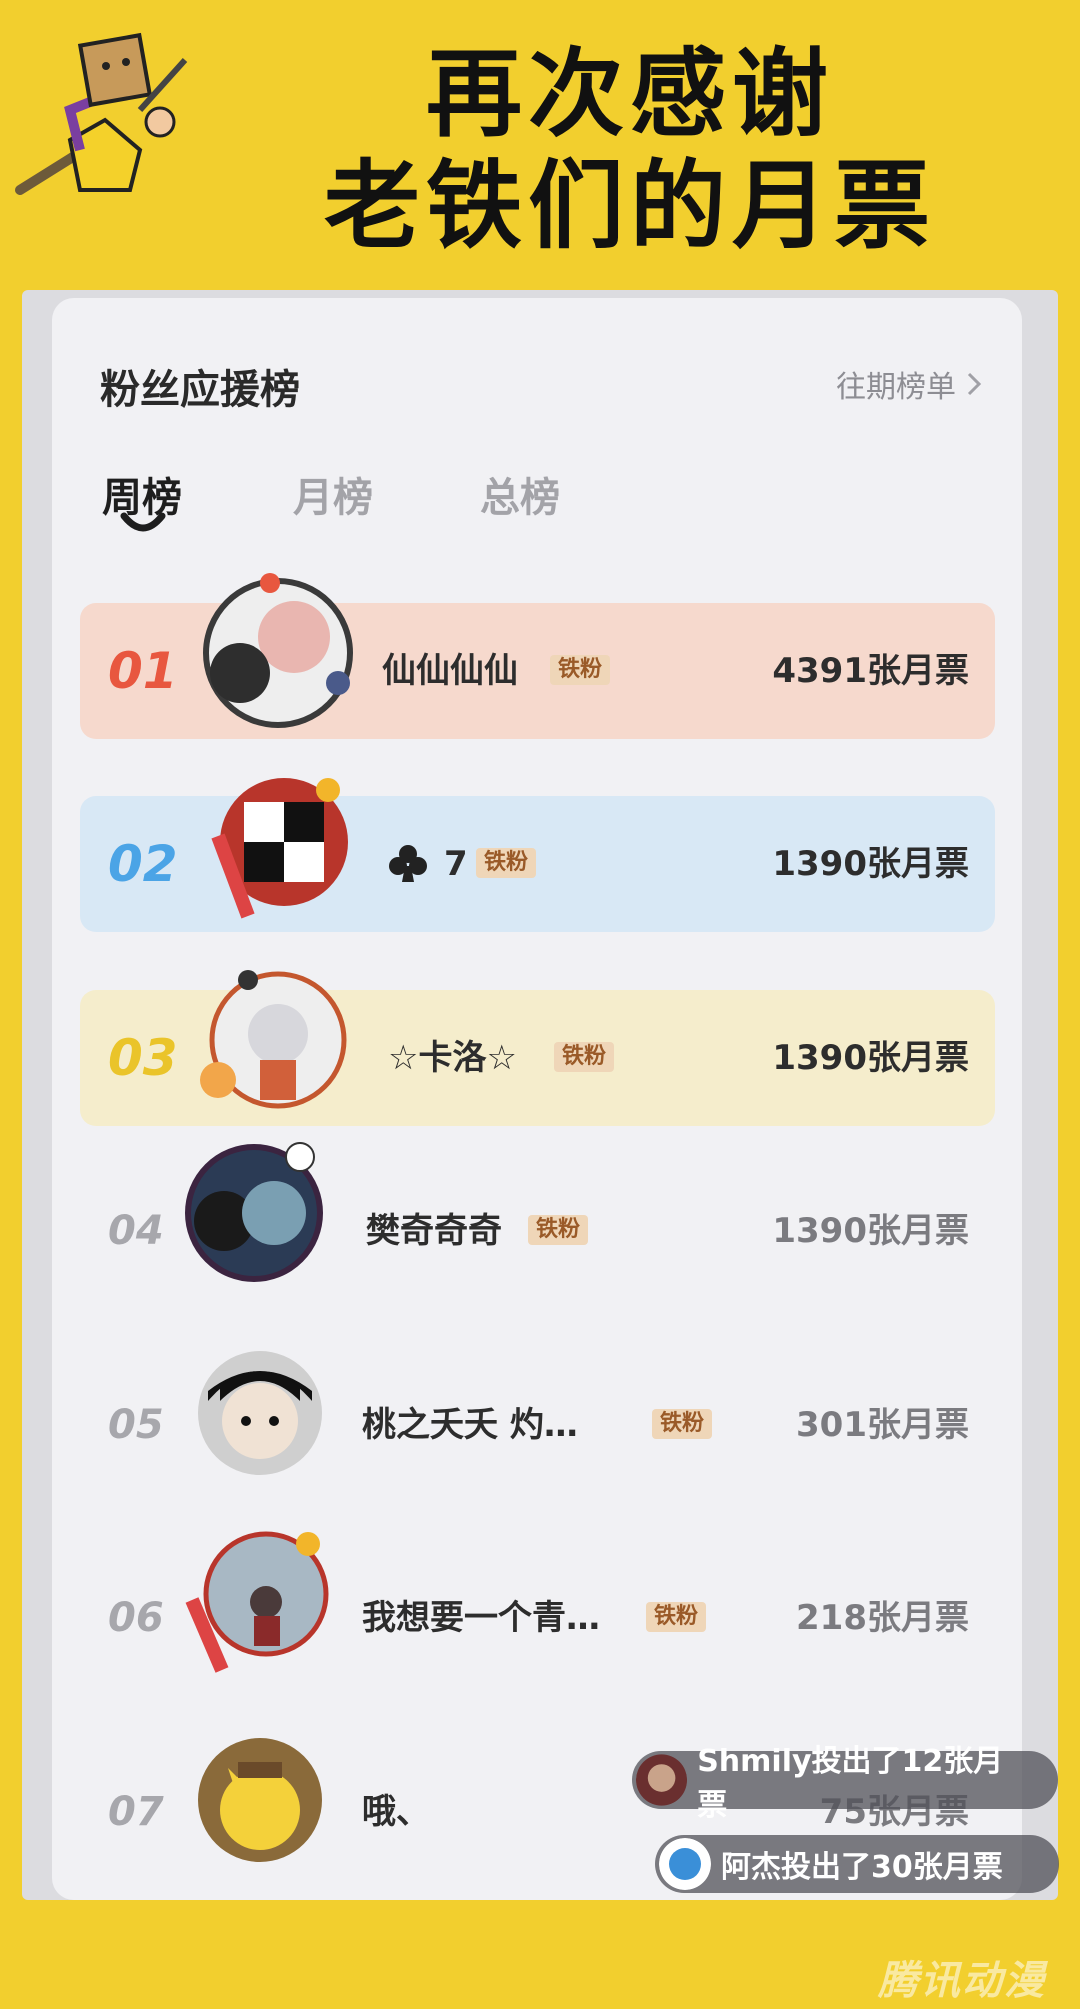 The image size is (1080, 2009). What do you see at coordinates (136, 1231) in the screenshot?
I see `rank-number: 04` at bounding box center [136, 1231].